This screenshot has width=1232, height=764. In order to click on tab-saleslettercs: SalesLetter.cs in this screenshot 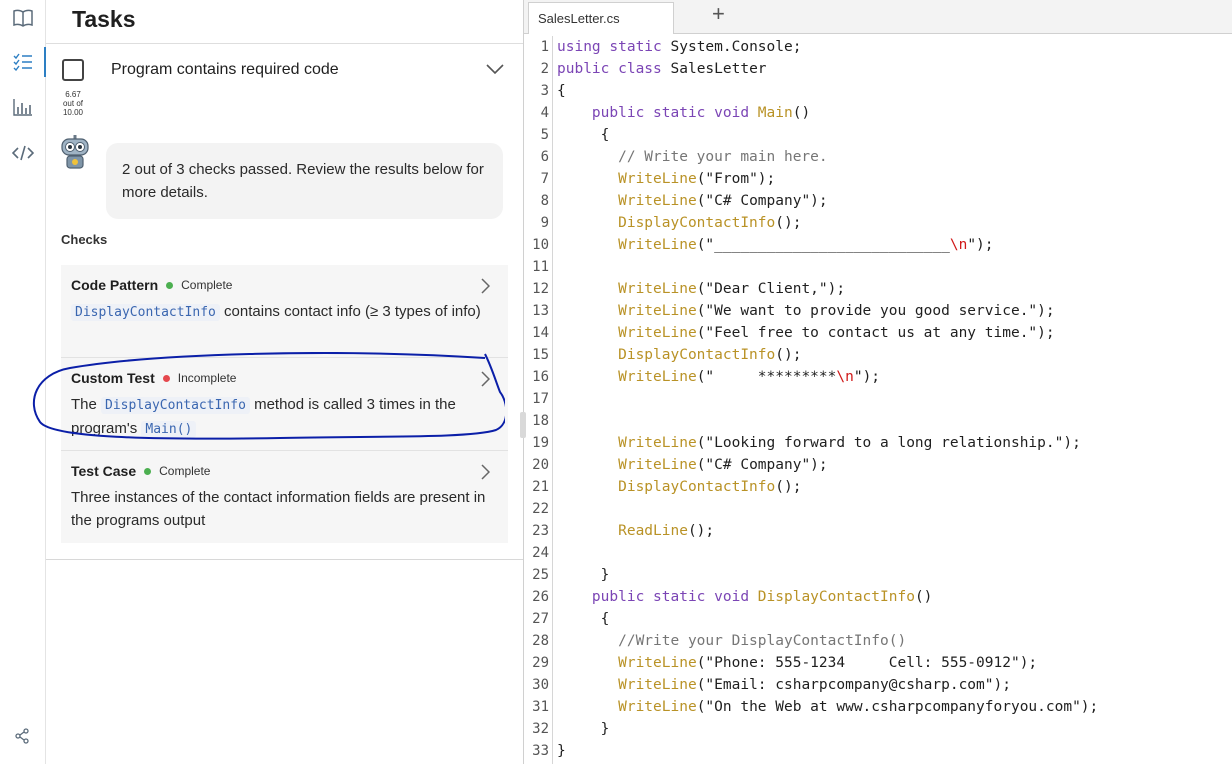, I will do `click(601, 18)`.